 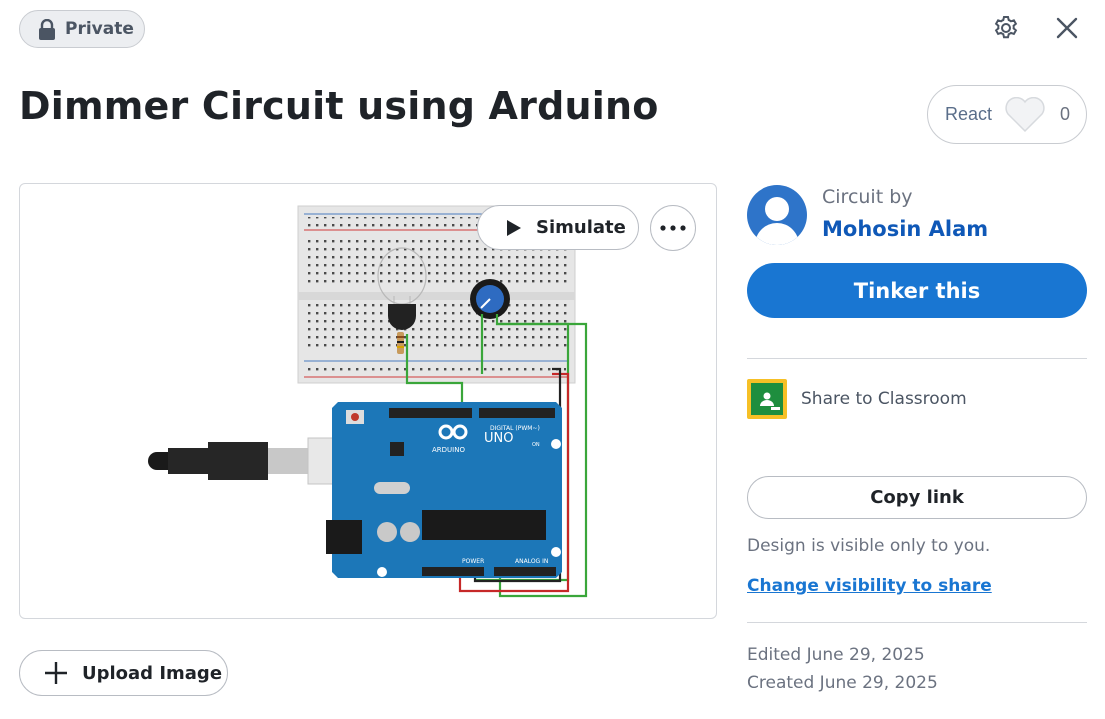 I want to click on resistor, so click(x=400, y=343).